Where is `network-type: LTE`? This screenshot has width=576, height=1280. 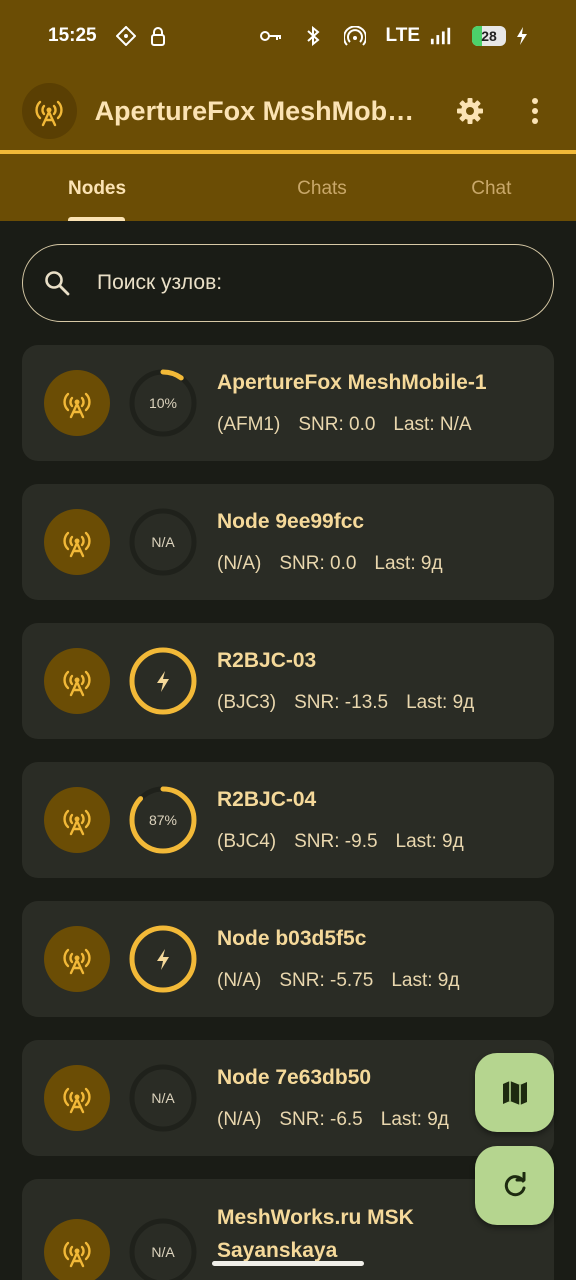 network-type: LTE is located at coordinates (402, 35).